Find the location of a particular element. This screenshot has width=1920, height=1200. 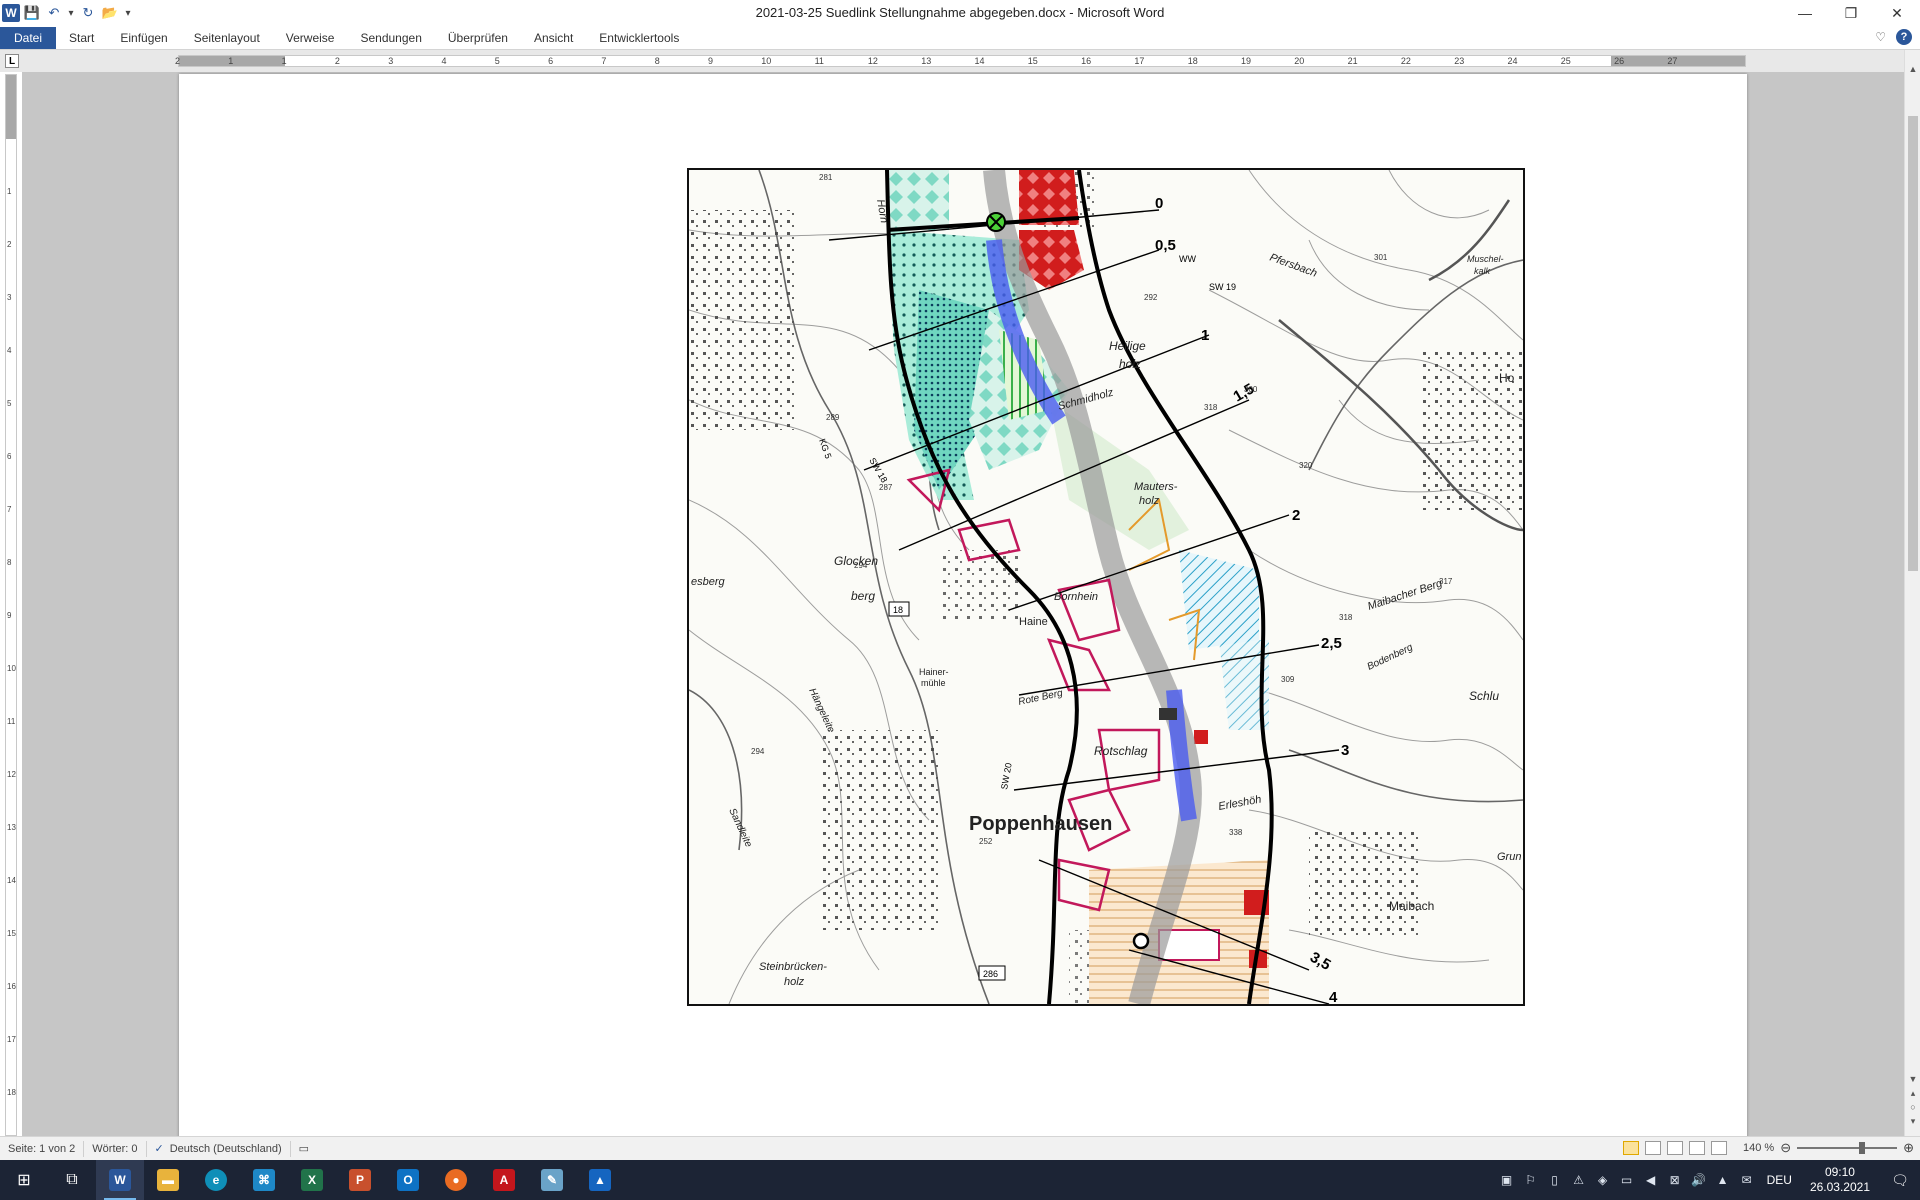

taskbar-powerpoint: P is located at coordinates (360, 1180).